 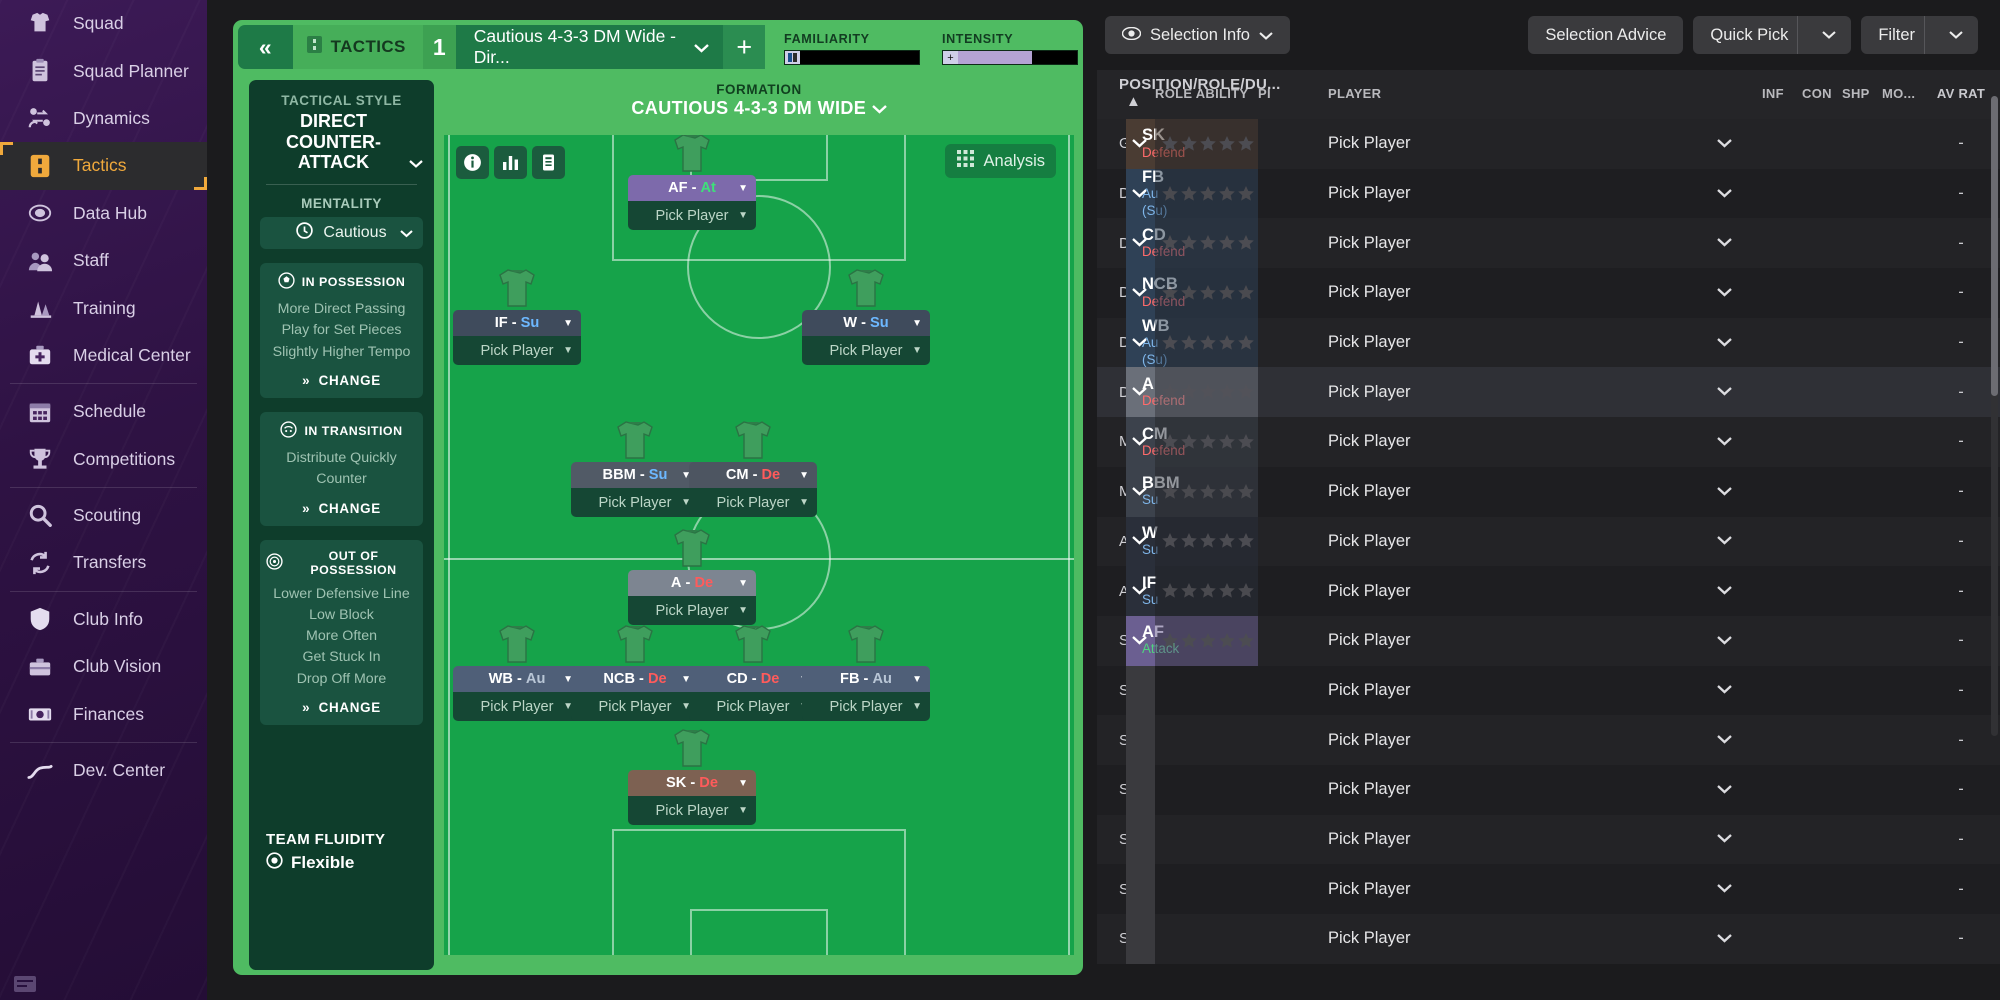 I want to click on player-slot-dr: FB - Au ▼ Pick Player ▼, so click(x=866, y=673).